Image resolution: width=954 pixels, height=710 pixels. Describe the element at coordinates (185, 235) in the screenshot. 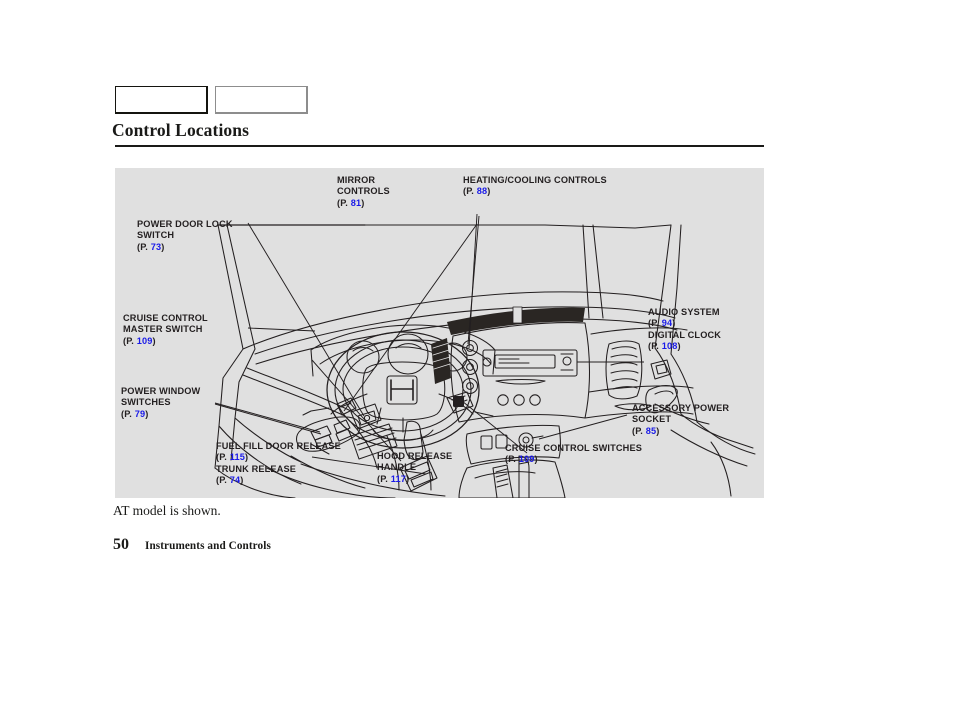

I see `callout-power-door-lock-switch: POWER DOOR LOCK SWITCH (P. 73)` at that location.